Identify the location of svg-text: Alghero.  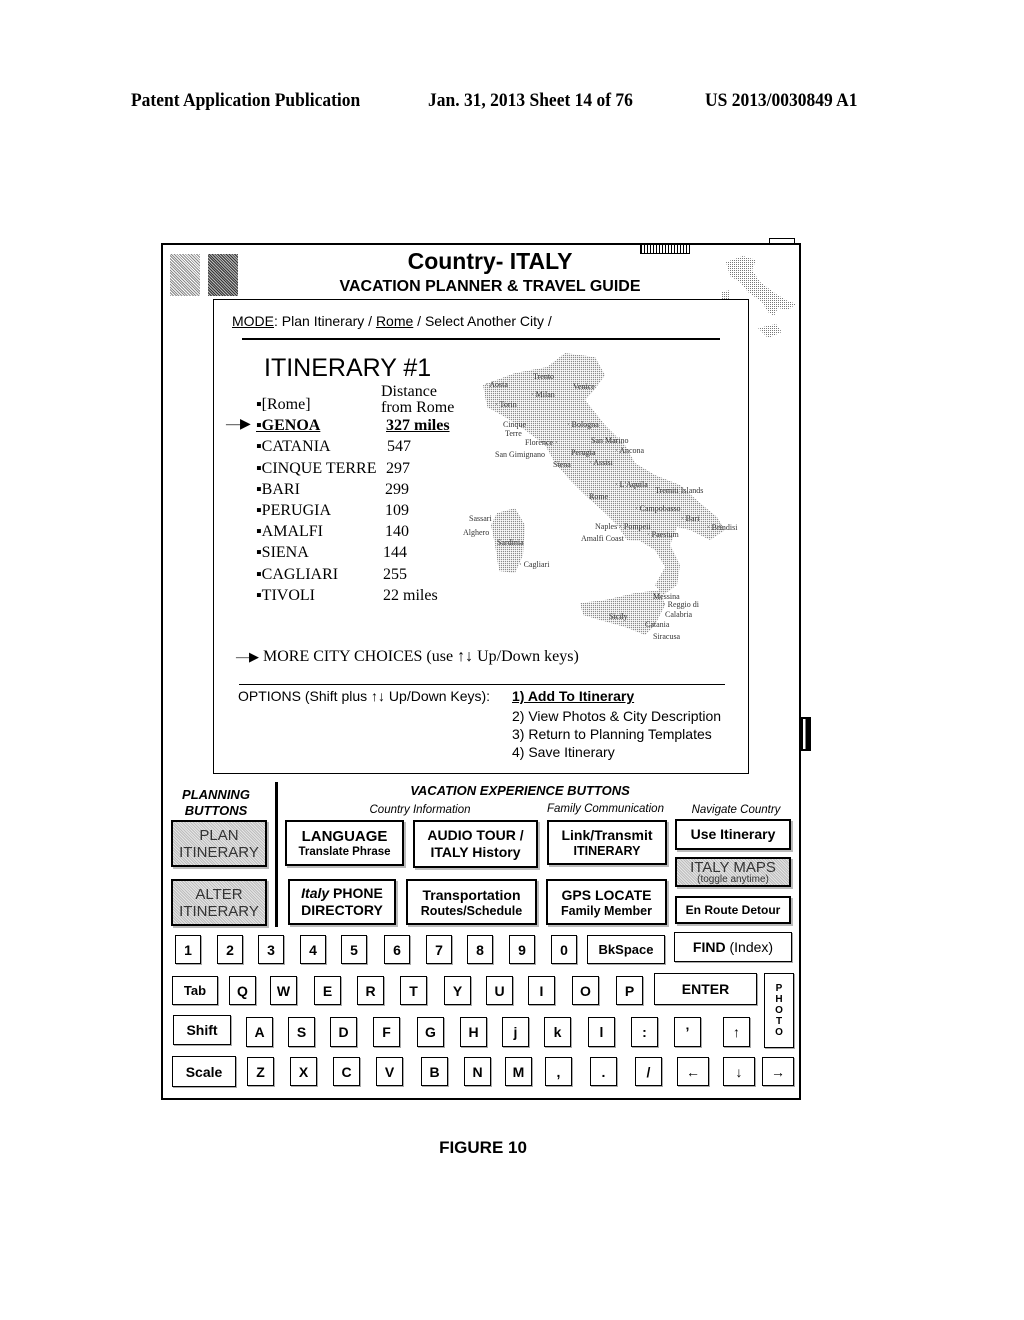
(476, 532).